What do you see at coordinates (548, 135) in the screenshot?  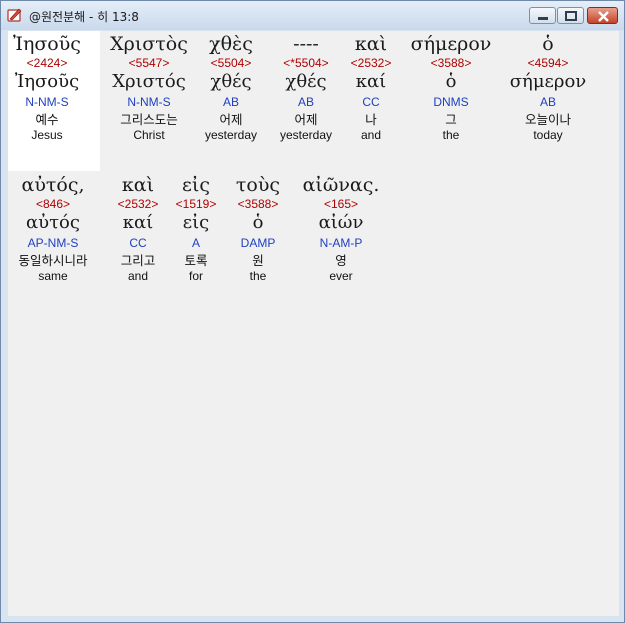 I see `english-gloss: today` at bounding box center [548, 135].